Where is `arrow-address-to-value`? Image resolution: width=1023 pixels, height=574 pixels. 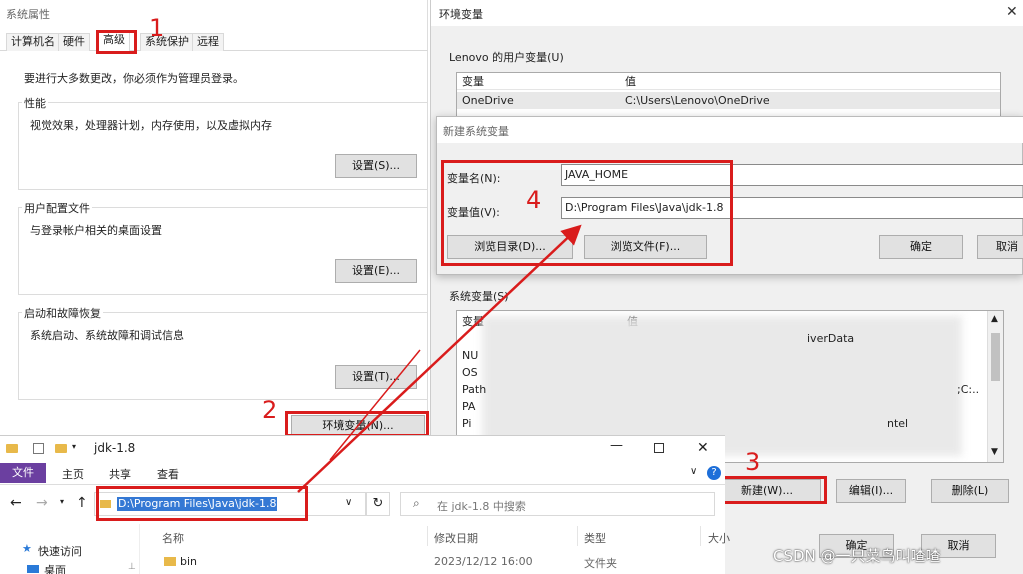 arrow-address-to-value is located at coordinates (439, 358).